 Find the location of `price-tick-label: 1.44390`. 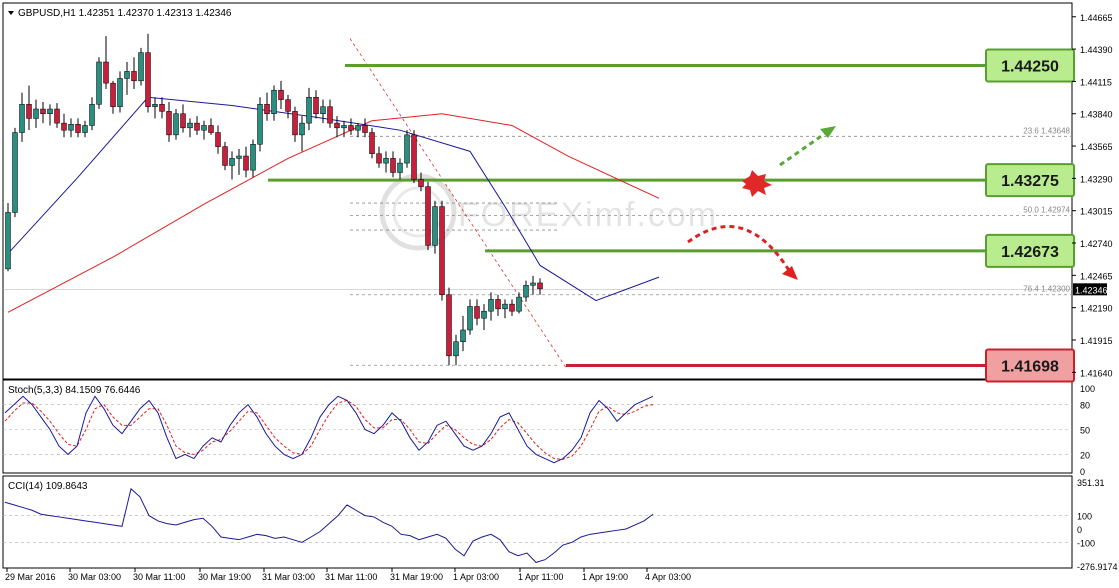

price-tick-label: 1.44390 is located at coordinates (1096, 50).